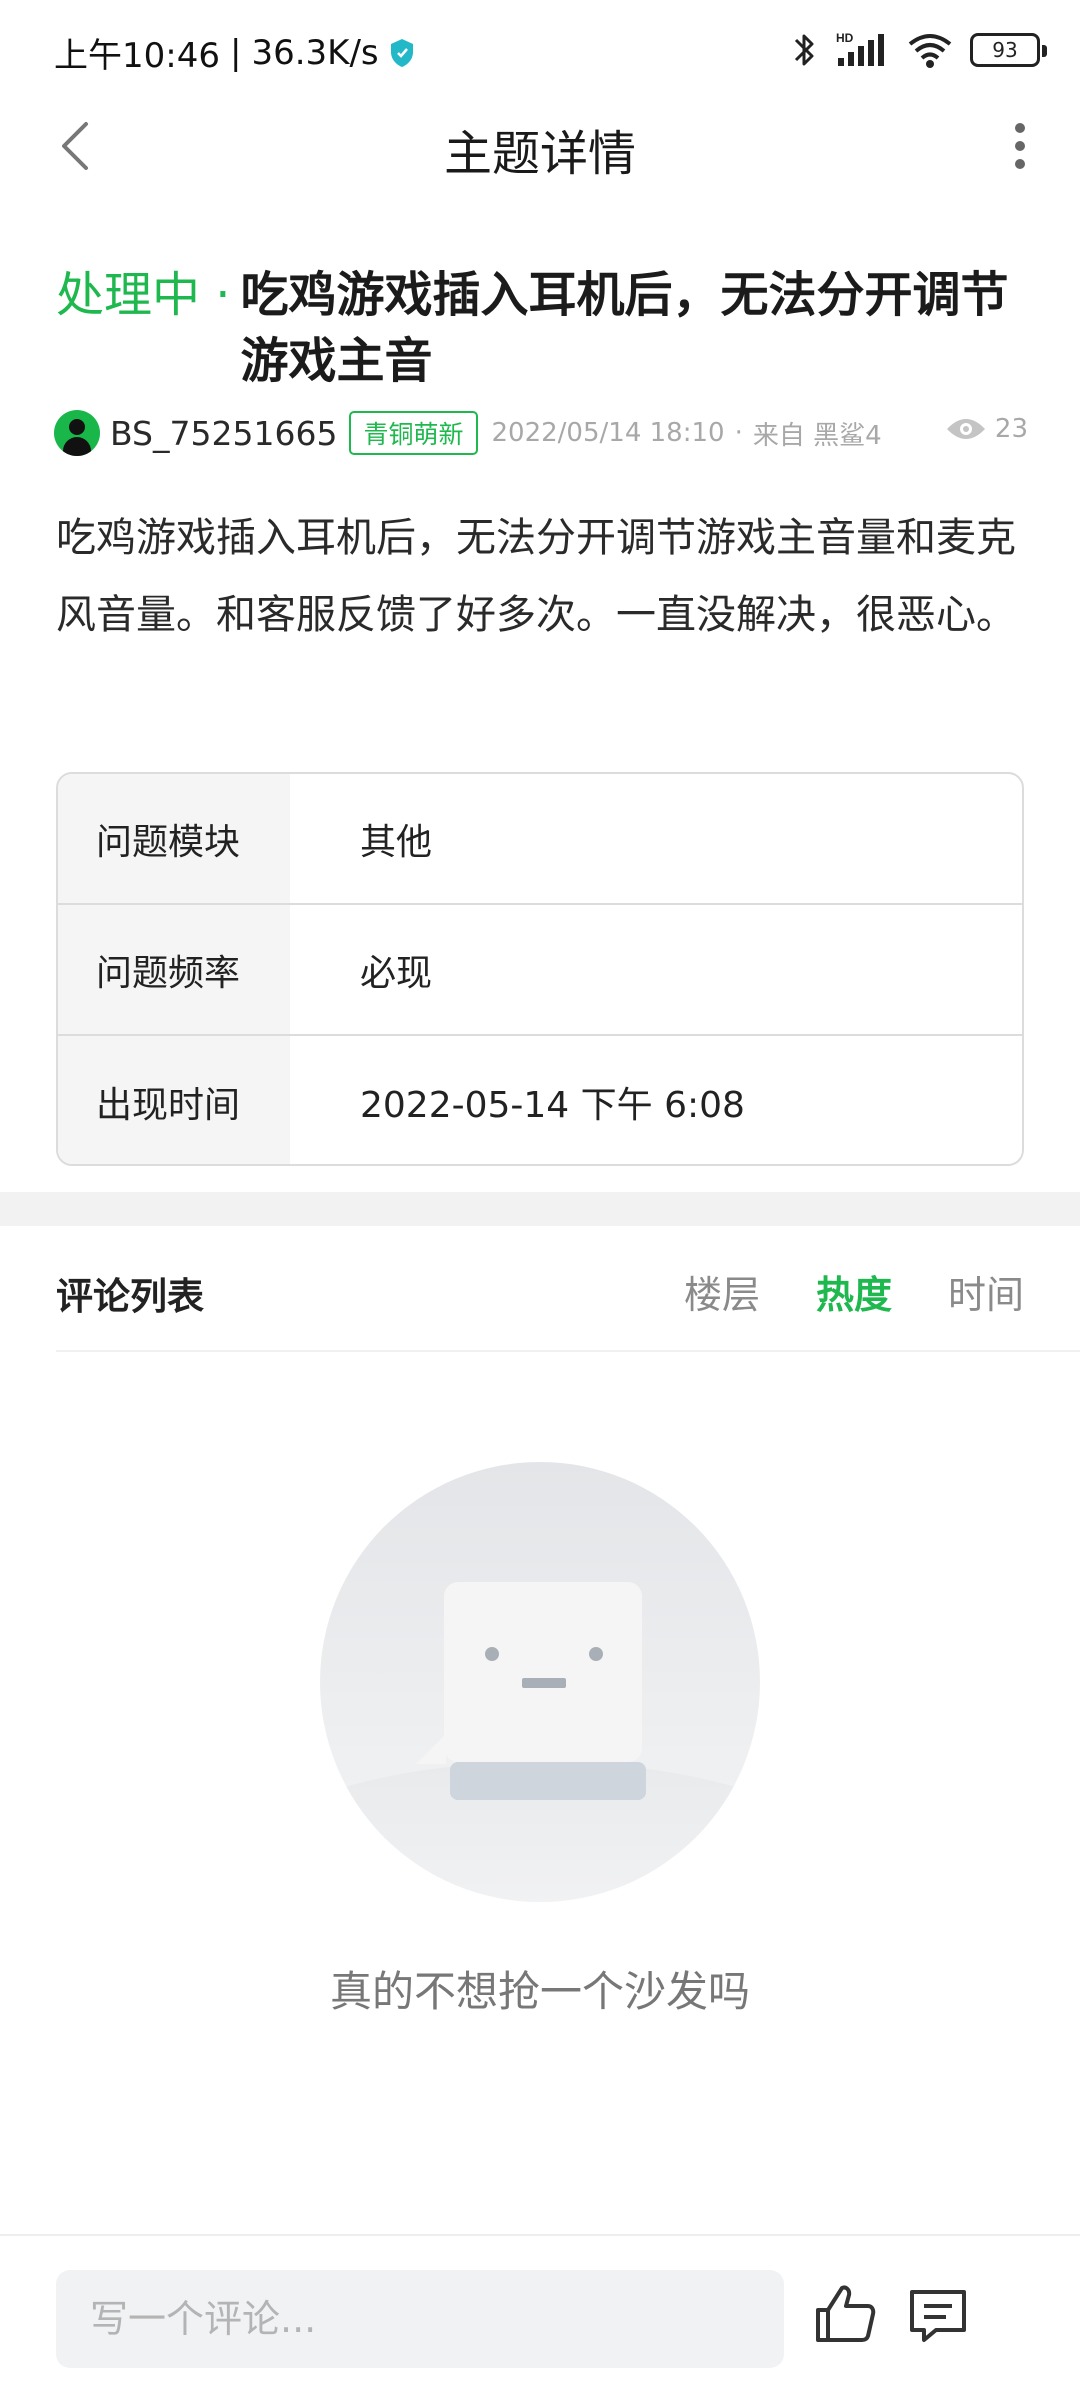 This screenshot has height=2400, width=1080. What do you see at coordinates (986, 429) in the screenshot?
I see `view-count: 23` at bounding box center [986, 429].